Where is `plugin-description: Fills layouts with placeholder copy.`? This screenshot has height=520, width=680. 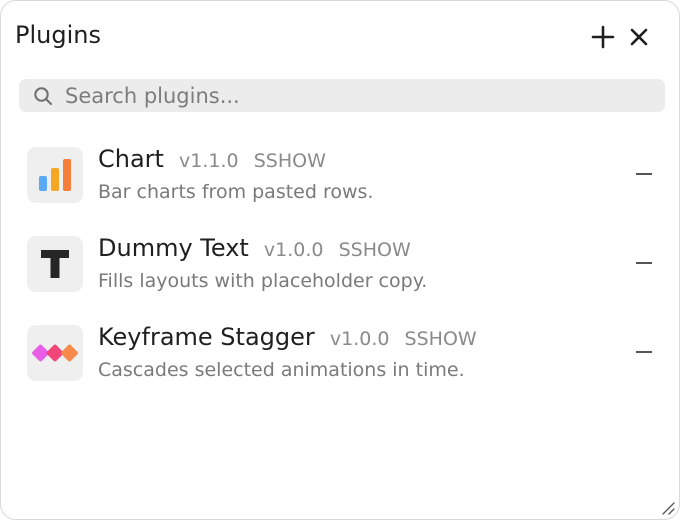 plugin-description: Fills layouts with placeholder copy. is located at coordinates (263, 281).